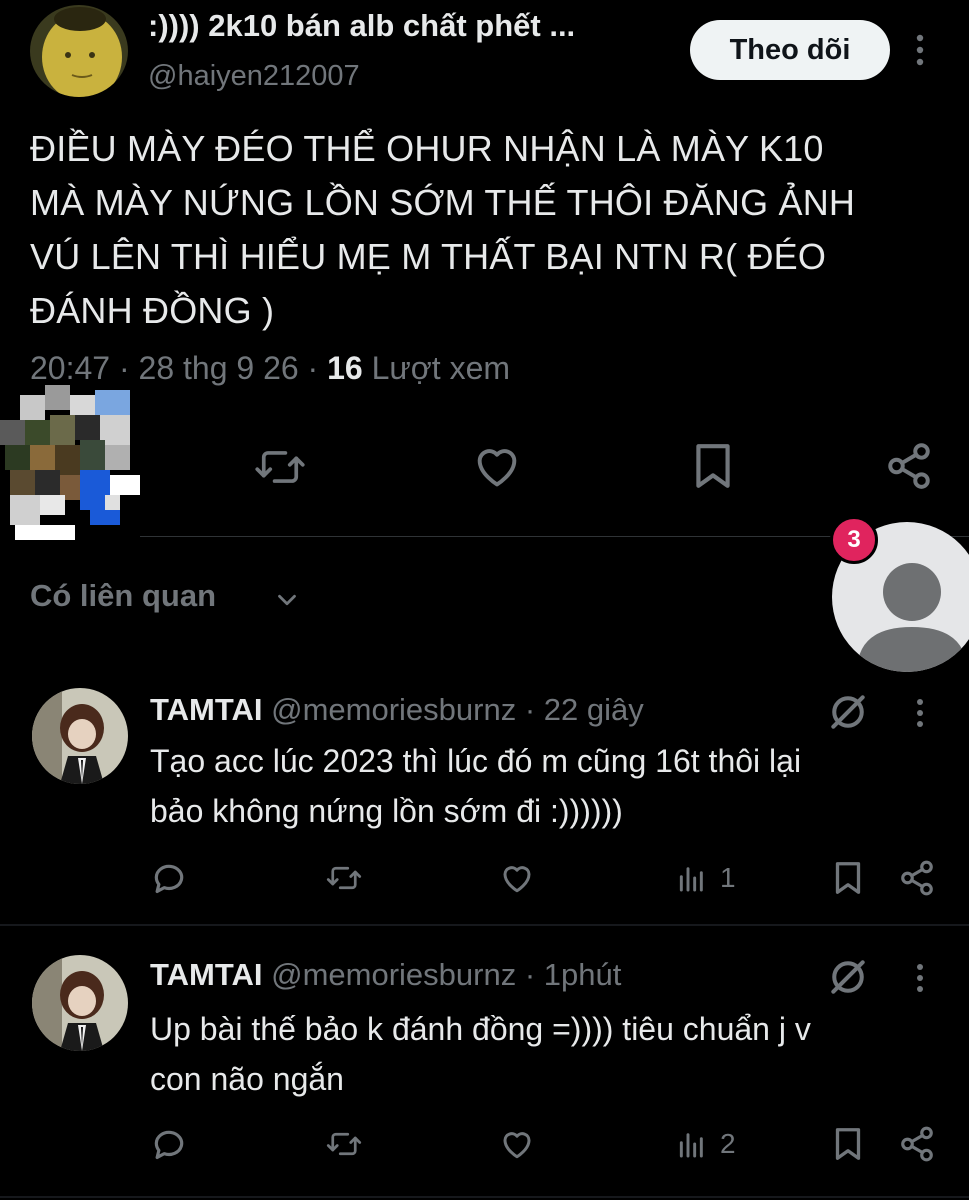 This screenshot has width=969, height=1200. Describe the element at coordinates (441, 368) in the screenshot. I see `views-label: Lượt xem` at that location.